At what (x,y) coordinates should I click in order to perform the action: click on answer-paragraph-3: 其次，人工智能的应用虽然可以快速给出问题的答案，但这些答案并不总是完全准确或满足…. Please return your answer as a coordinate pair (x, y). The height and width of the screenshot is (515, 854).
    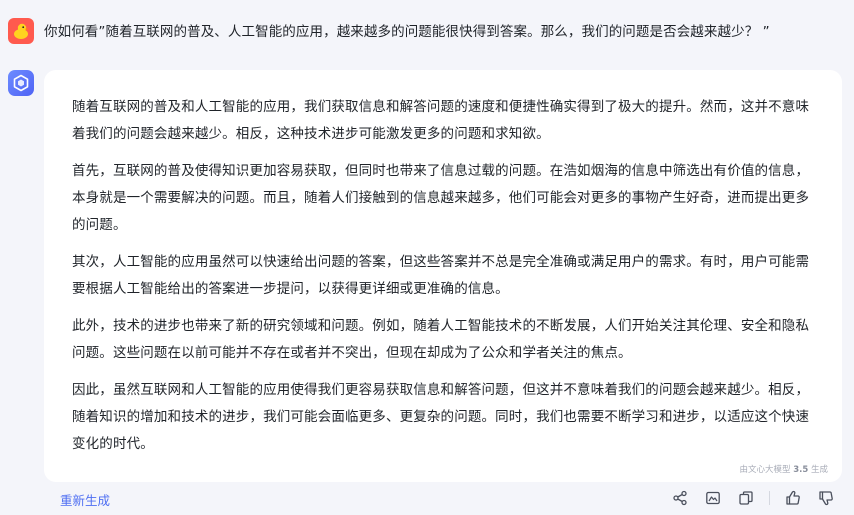
    Looking at the image, I should click on (441, 275).